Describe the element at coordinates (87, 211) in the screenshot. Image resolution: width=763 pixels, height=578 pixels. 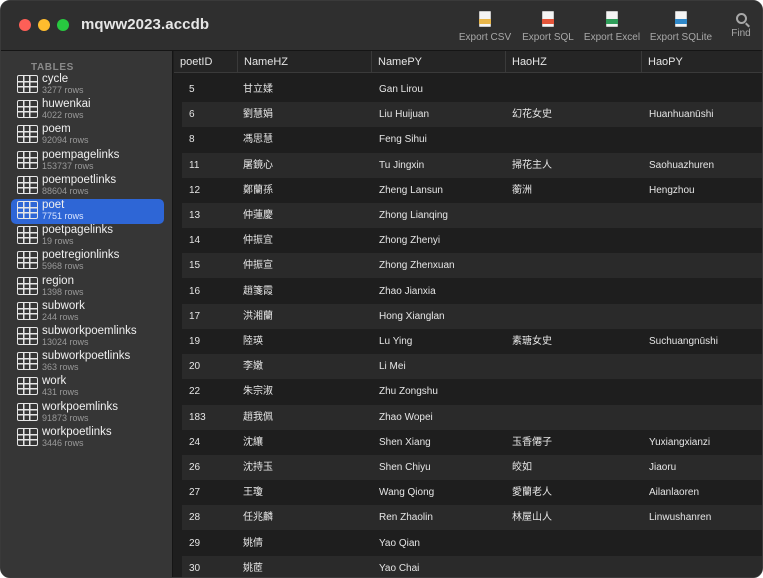
I see `sidebar-item-poet: poet 7751 rows` at that location.